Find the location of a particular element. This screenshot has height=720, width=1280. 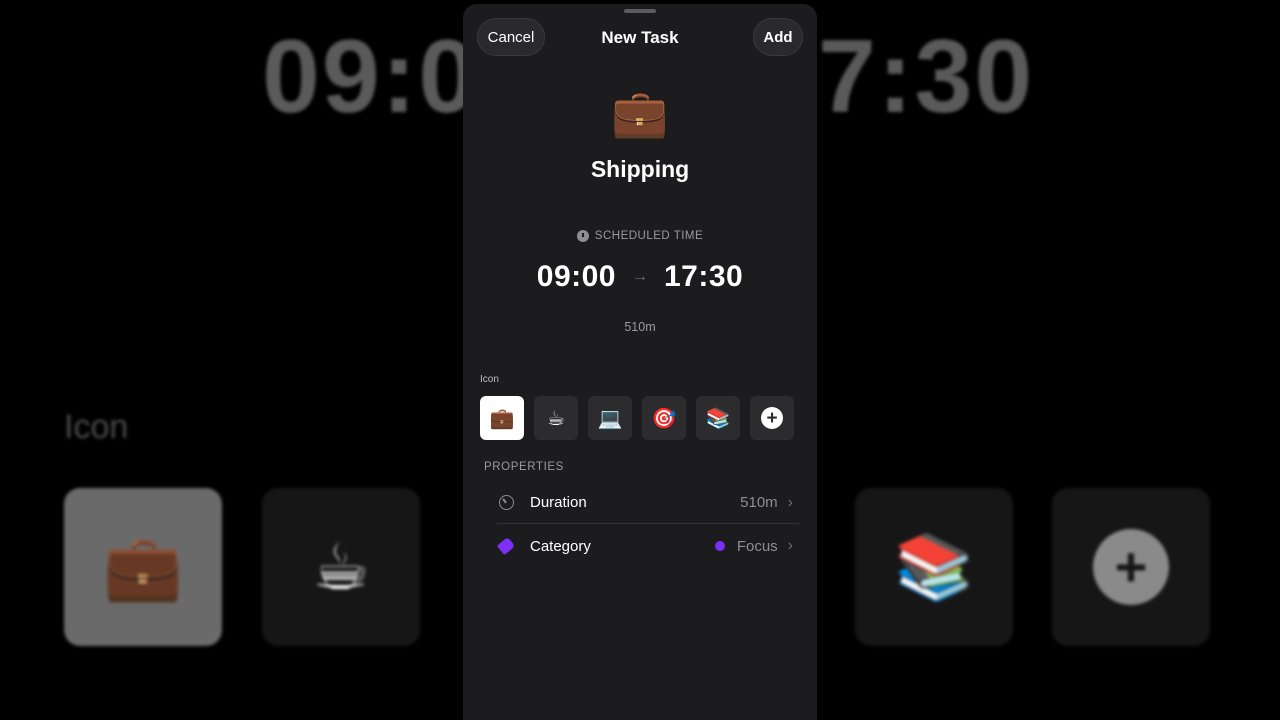

background-end-time: 7:30 is located at coordinates (926, 77).